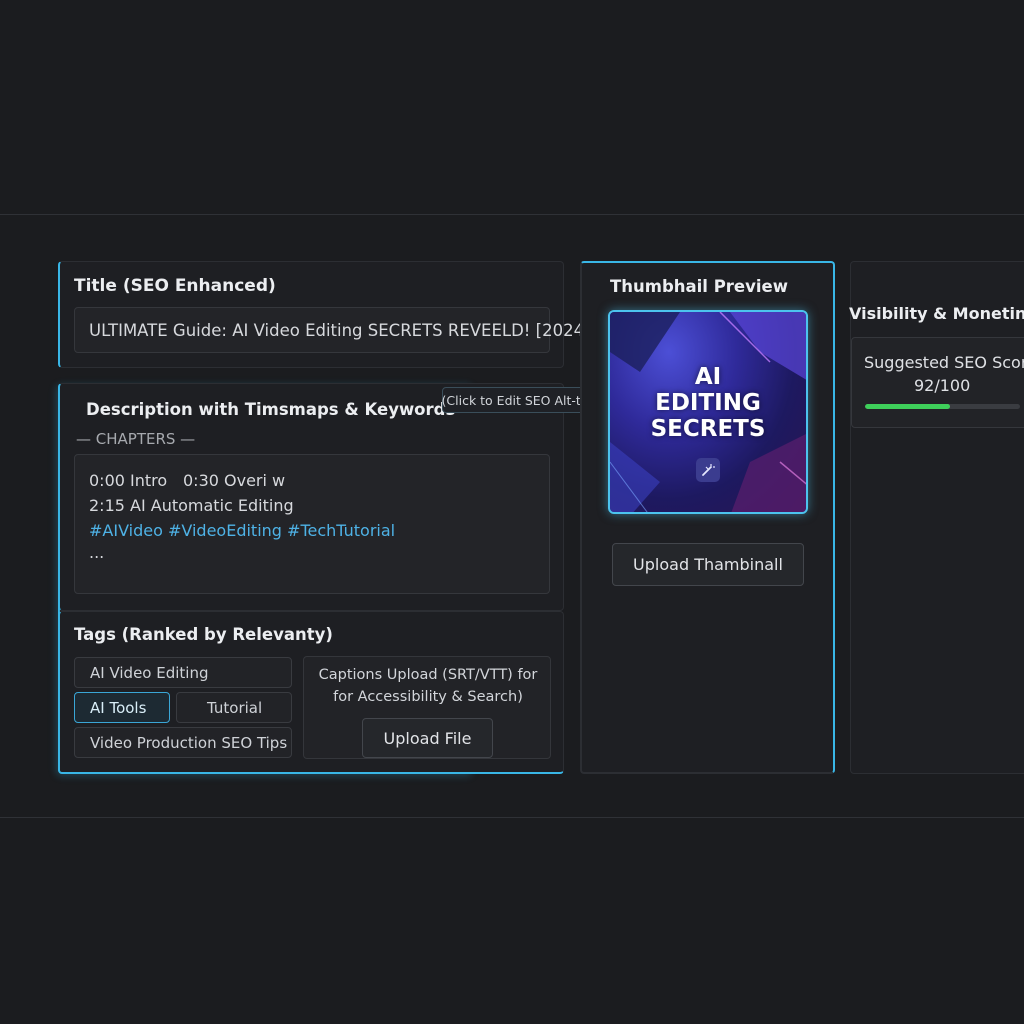  Describe the element at coordinates (427, 738) in the screenshot. I see `upload-file-button: Upload File` at that location.